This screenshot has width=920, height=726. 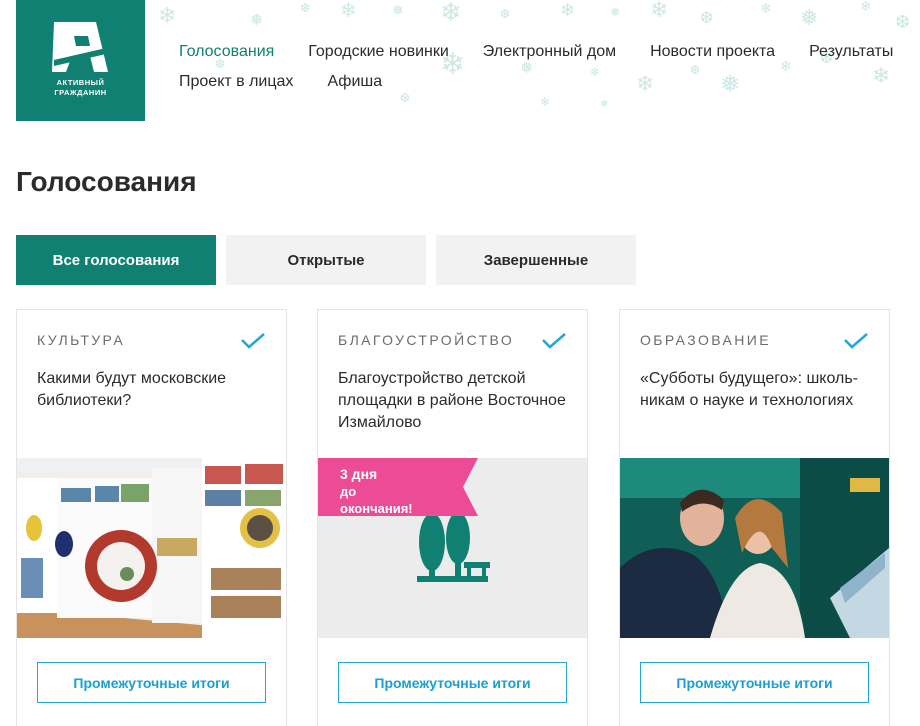 What do you see at coordinates (236, 82) in the screenshot?
I see `nav-link-people: Проект в лицах` at bounding box center [236, 82].